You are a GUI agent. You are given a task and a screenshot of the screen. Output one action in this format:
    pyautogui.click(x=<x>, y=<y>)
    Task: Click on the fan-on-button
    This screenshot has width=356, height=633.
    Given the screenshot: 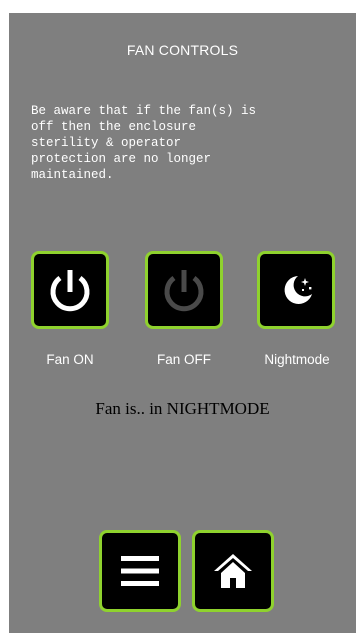 What is the action you would take?
    pyautogui.click(x=70, y=290)
    